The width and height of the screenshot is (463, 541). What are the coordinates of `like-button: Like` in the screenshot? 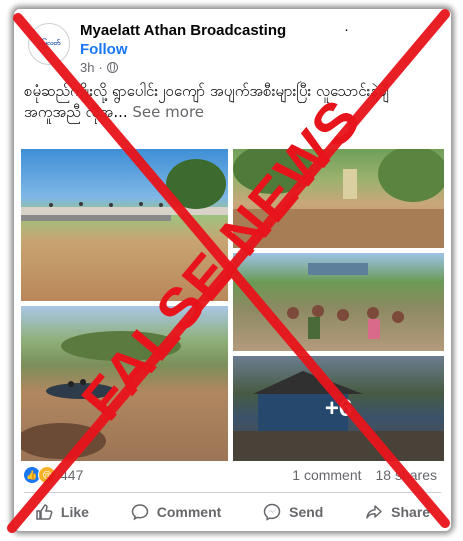 It's located at (62, 512).